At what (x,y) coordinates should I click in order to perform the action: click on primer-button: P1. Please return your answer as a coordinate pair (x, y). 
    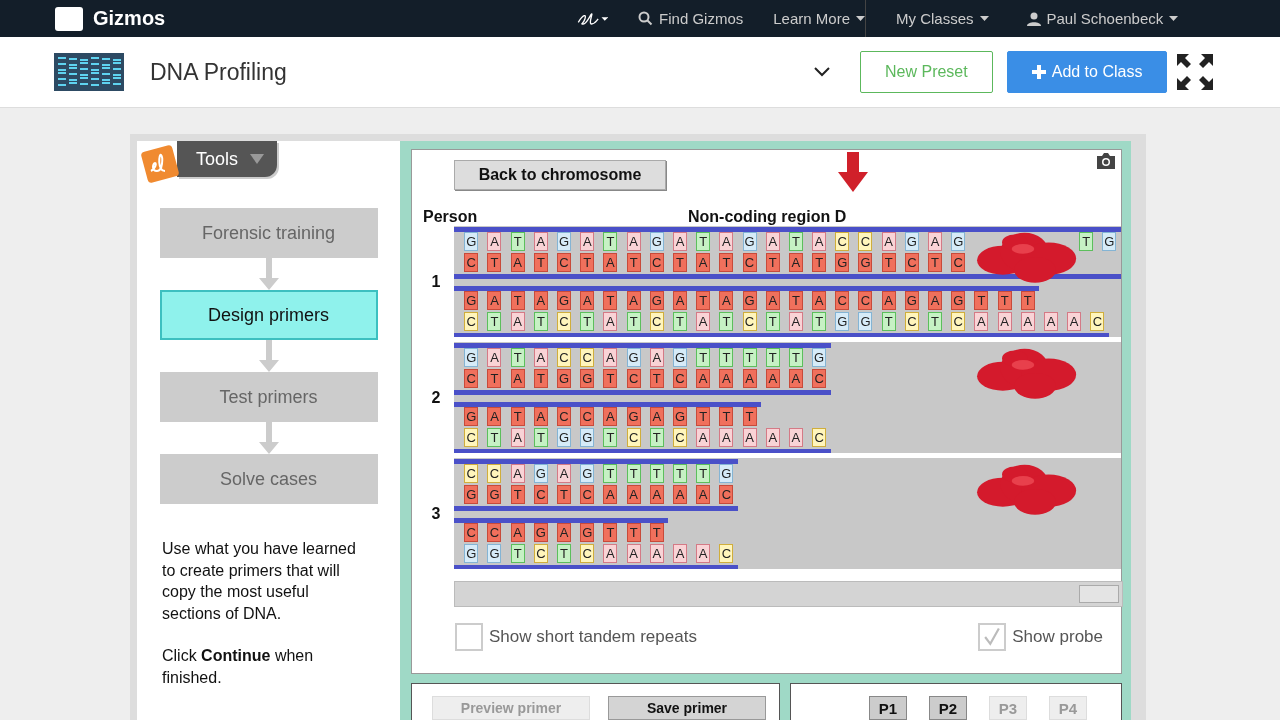
    Looking at the image, I should click on (888, 708).